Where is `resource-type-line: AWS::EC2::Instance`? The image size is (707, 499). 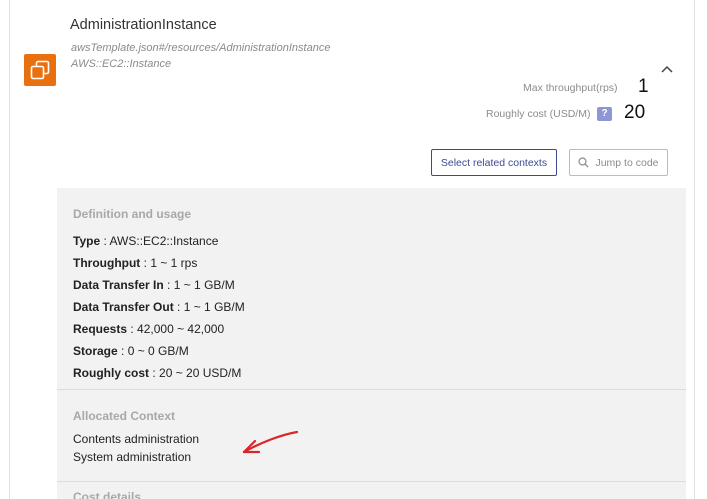
resource-type-line: AWS::EC2::Instance is located at coordinates (121, 64).